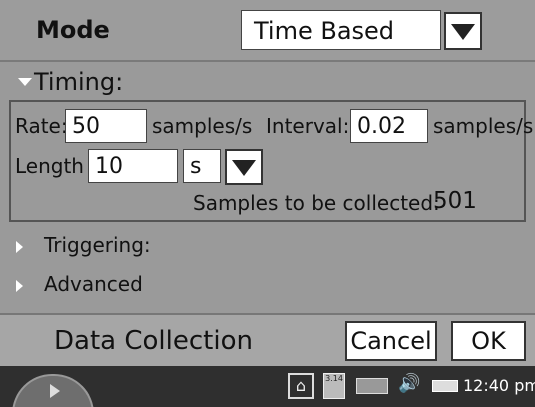 Image resolution: width=535 pixels, height=407 pixels. Describe the element at coordinates (153, 341) in the screenshot. I see `dialog-title: Data Collection` at that location.